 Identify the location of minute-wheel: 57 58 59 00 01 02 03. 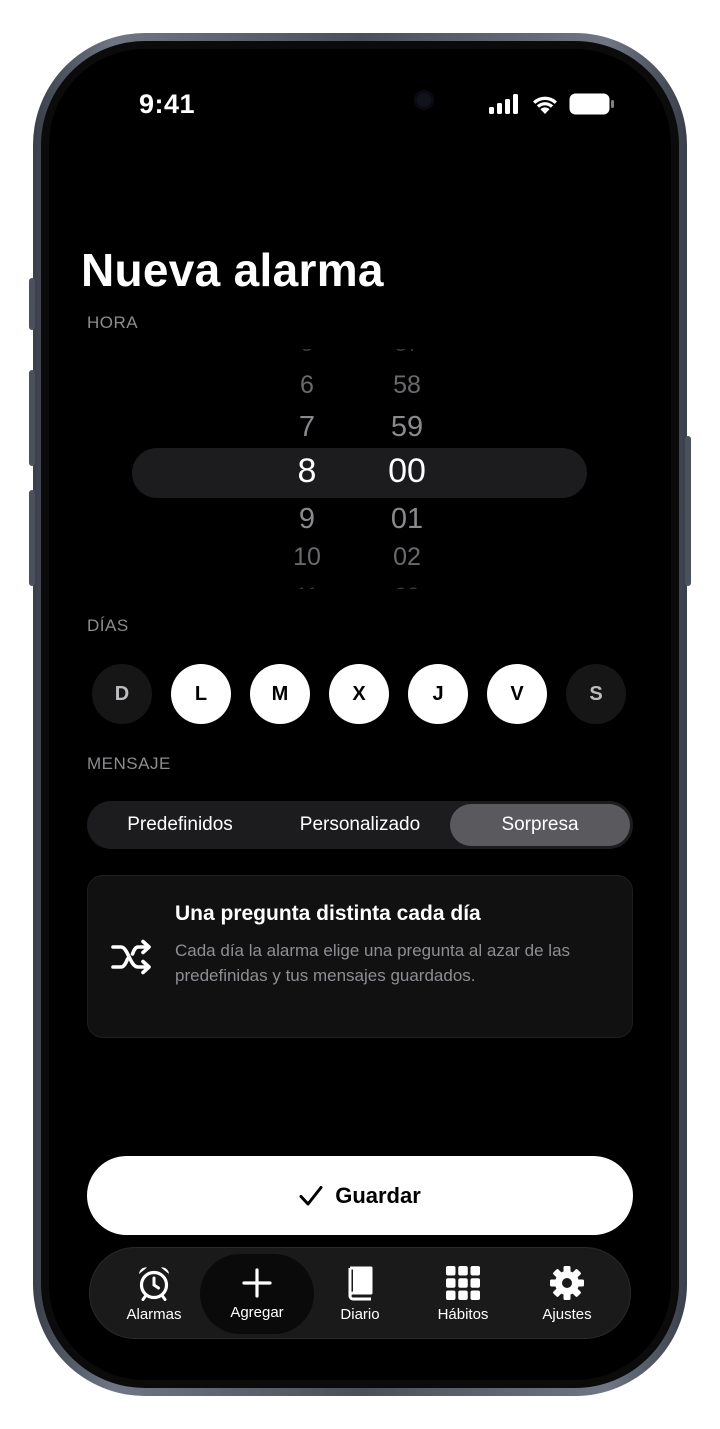
(407, 469).